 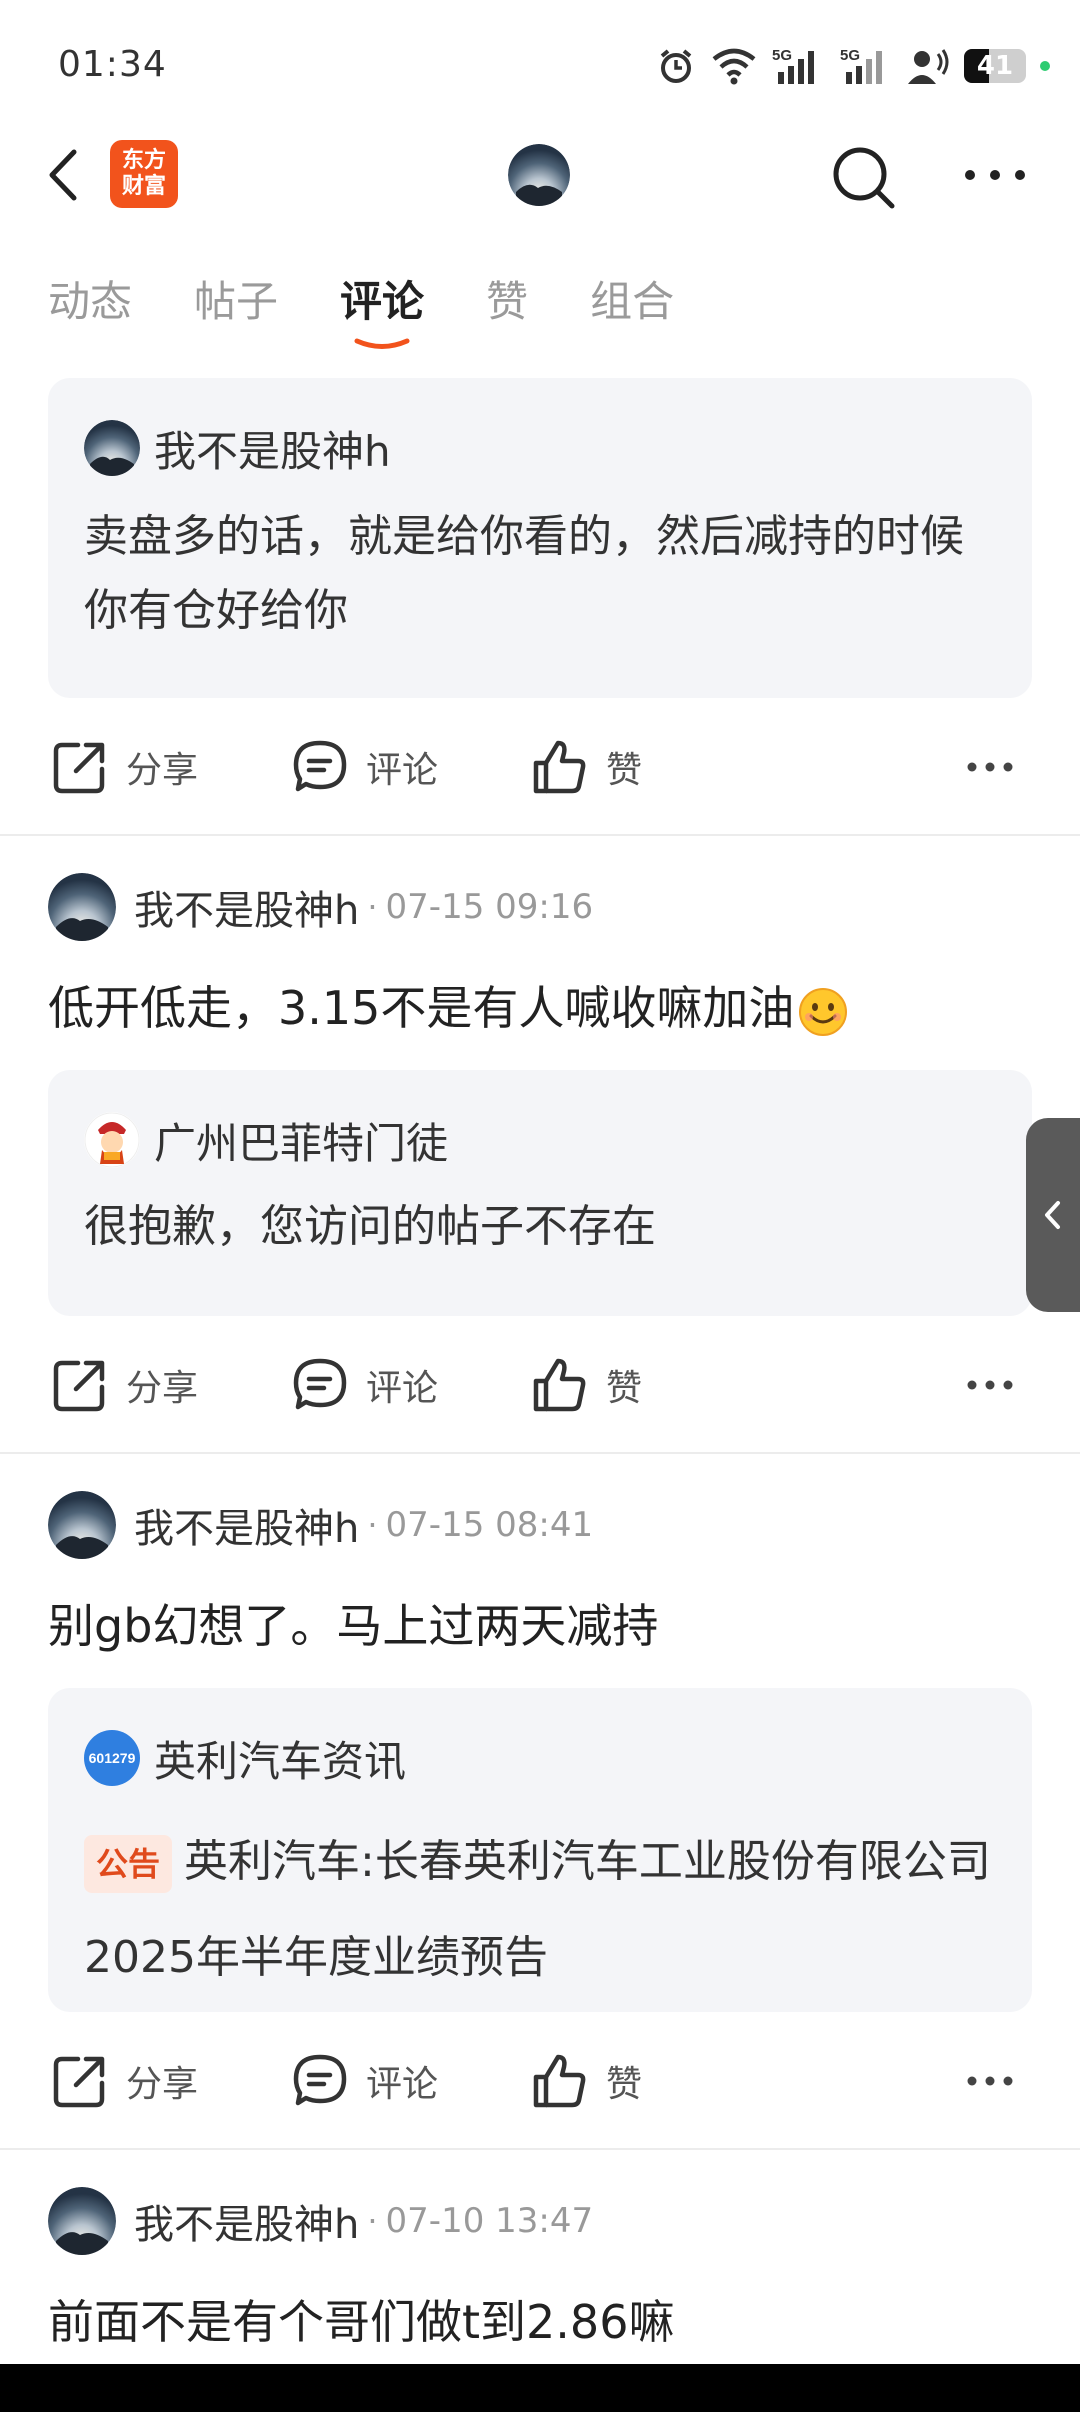 I want to click on tab-dynamic: 动态, so click(x=90, y=303).